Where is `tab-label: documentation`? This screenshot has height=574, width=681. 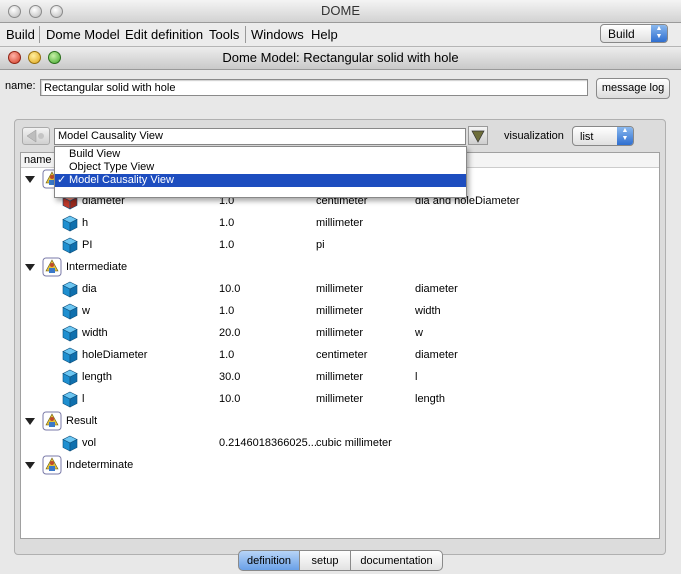 tab-label: documentation is located at coordinates (396, 561).